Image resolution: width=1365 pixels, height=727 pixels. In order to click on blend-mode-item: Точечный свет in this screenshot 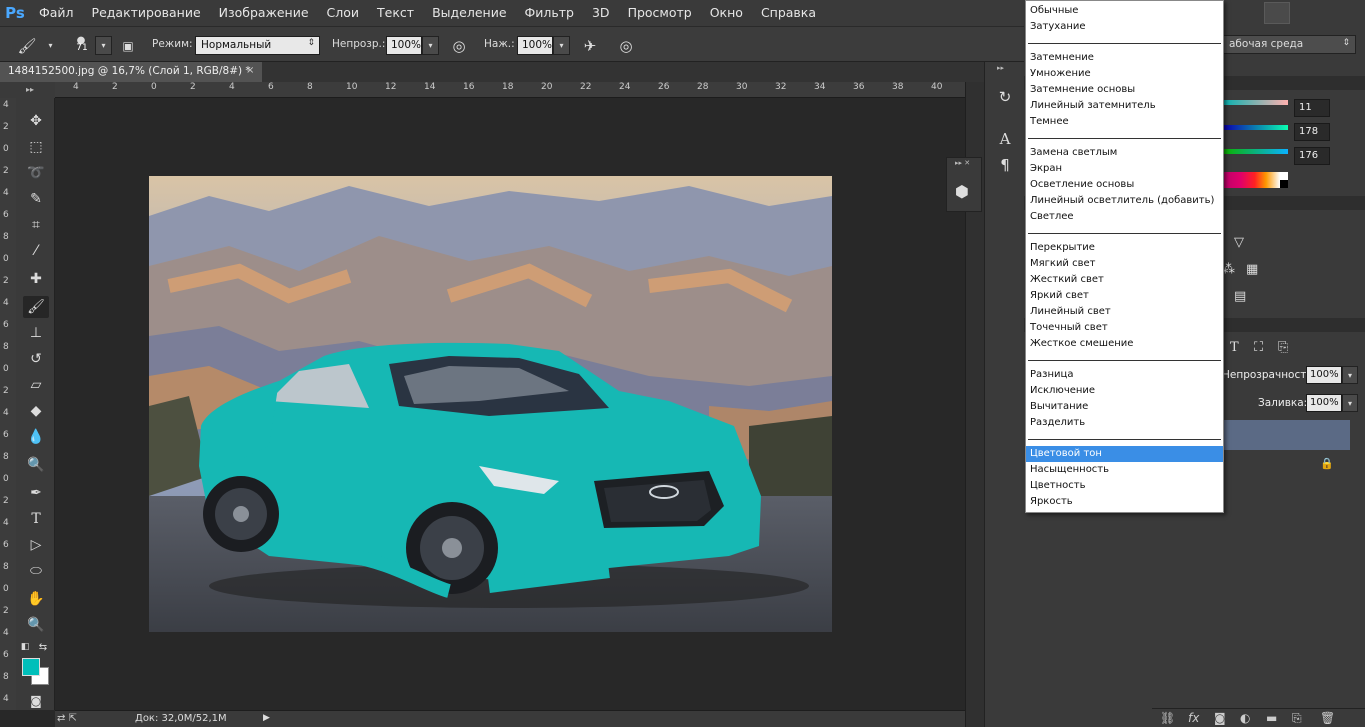, I will do `click(1124, 328)`.